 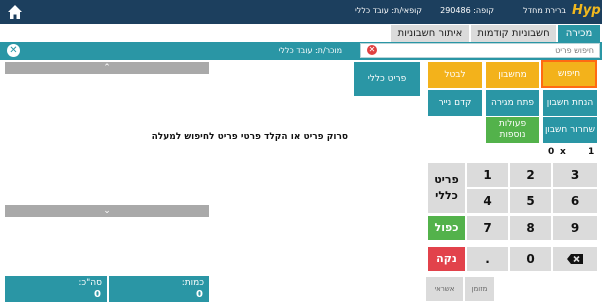 What do you see at coordinates (487, 175) in the screenshot?
I see `key-1: 1` at bounding box center [487, 175].